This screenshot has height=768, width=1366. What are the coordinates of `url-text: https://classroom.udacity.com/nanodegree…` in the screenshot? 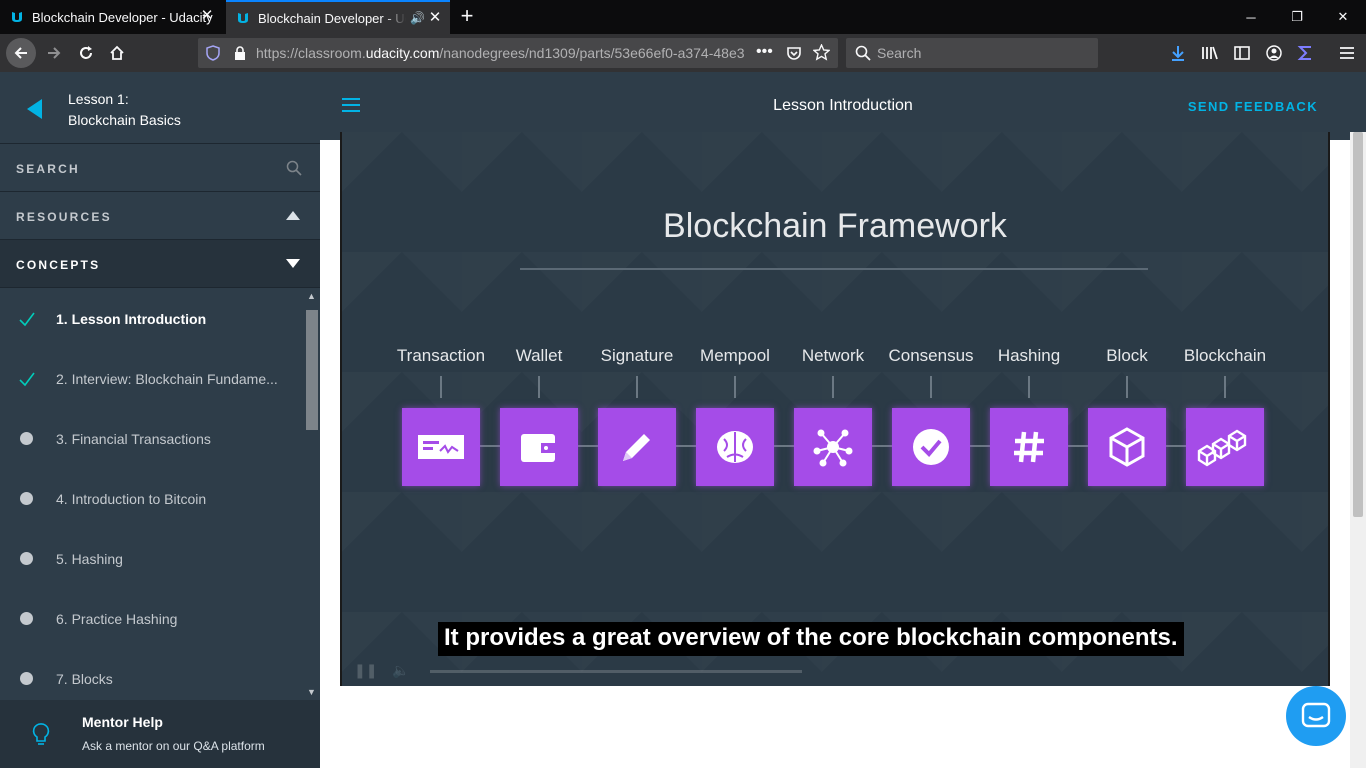 It's located at (501, 53).